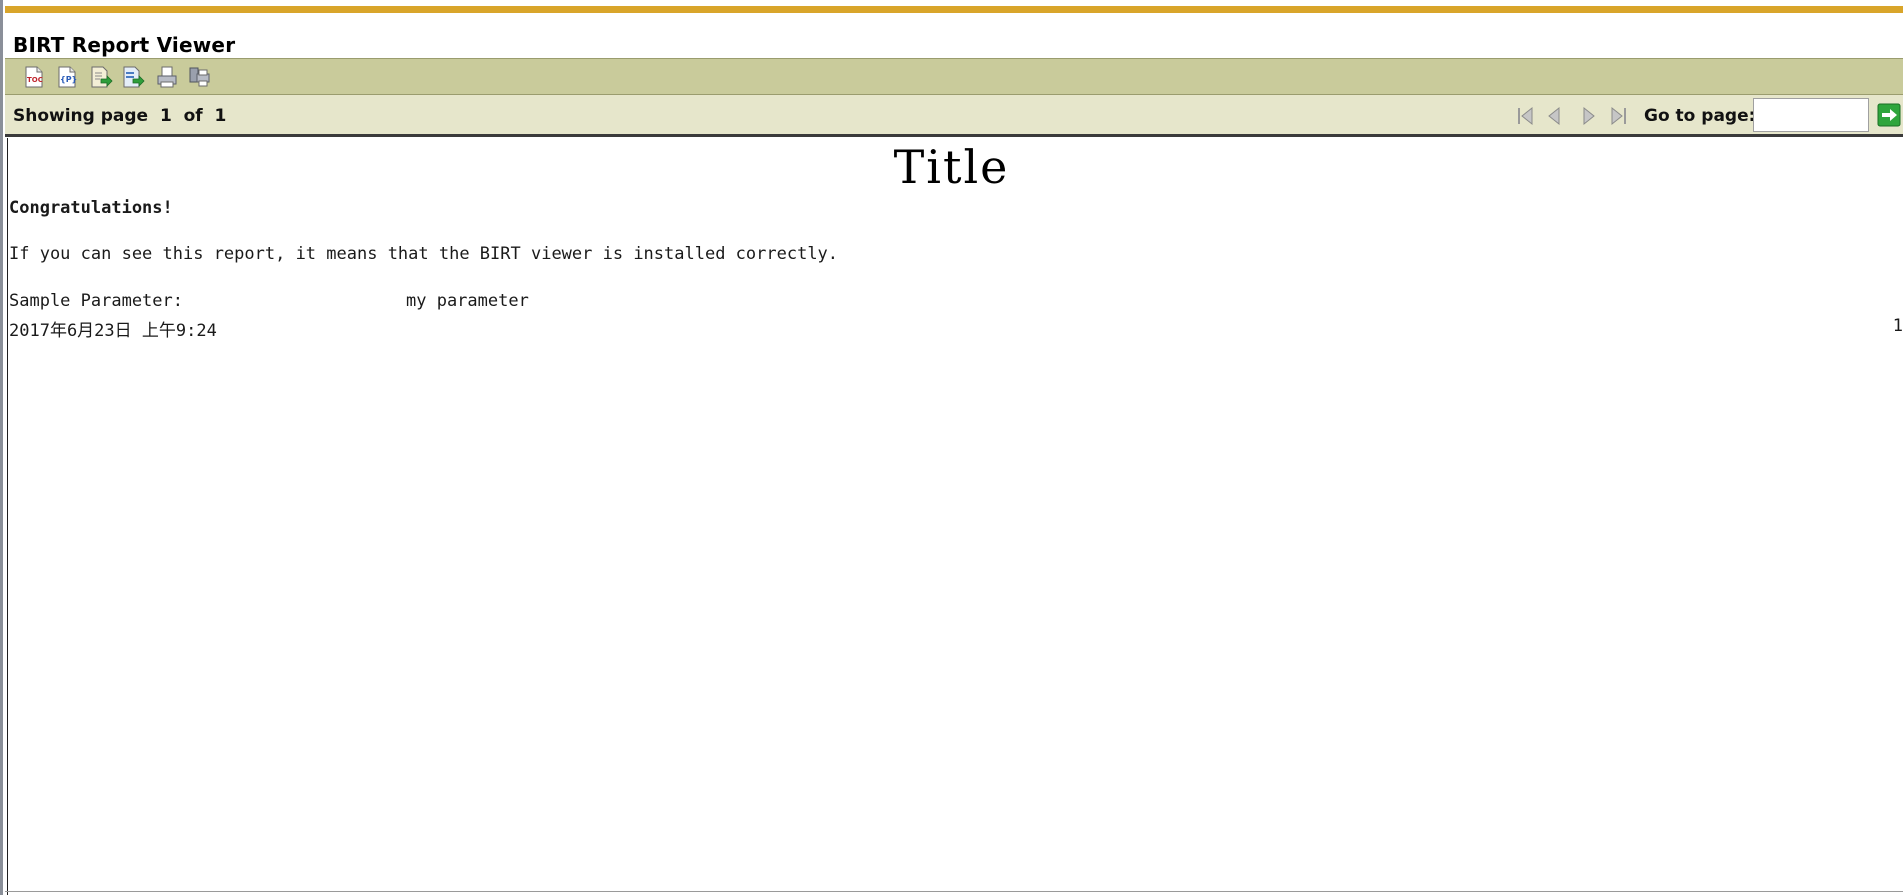 Image resolution: width=1903 pixels, height=895 pixels. What do you see at coordinates (1555, 116) in the screenshot?
I see `previous-page-icon` at bounding box center [1555, 116].